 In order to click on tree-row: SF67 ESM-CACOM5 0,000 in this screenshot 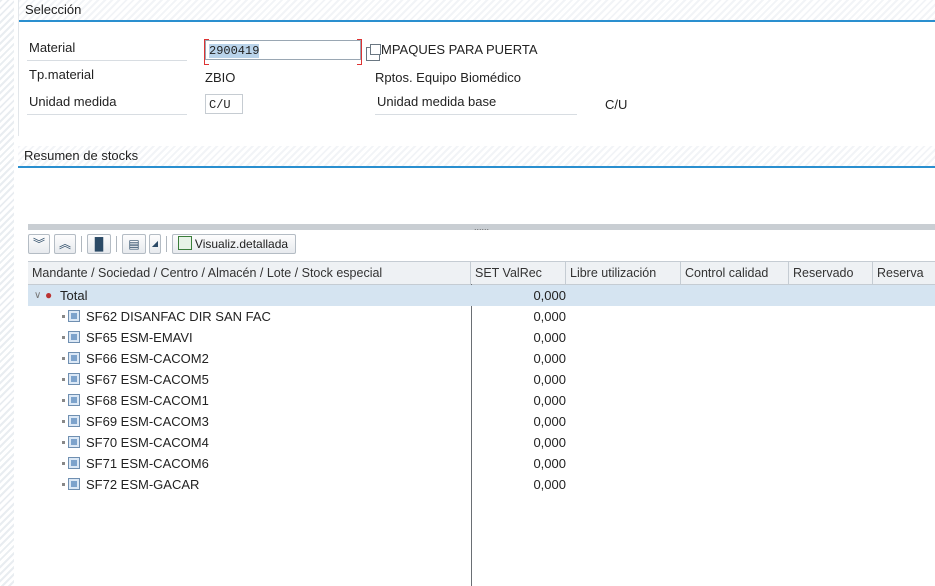, I will do `click(481, 379)`.